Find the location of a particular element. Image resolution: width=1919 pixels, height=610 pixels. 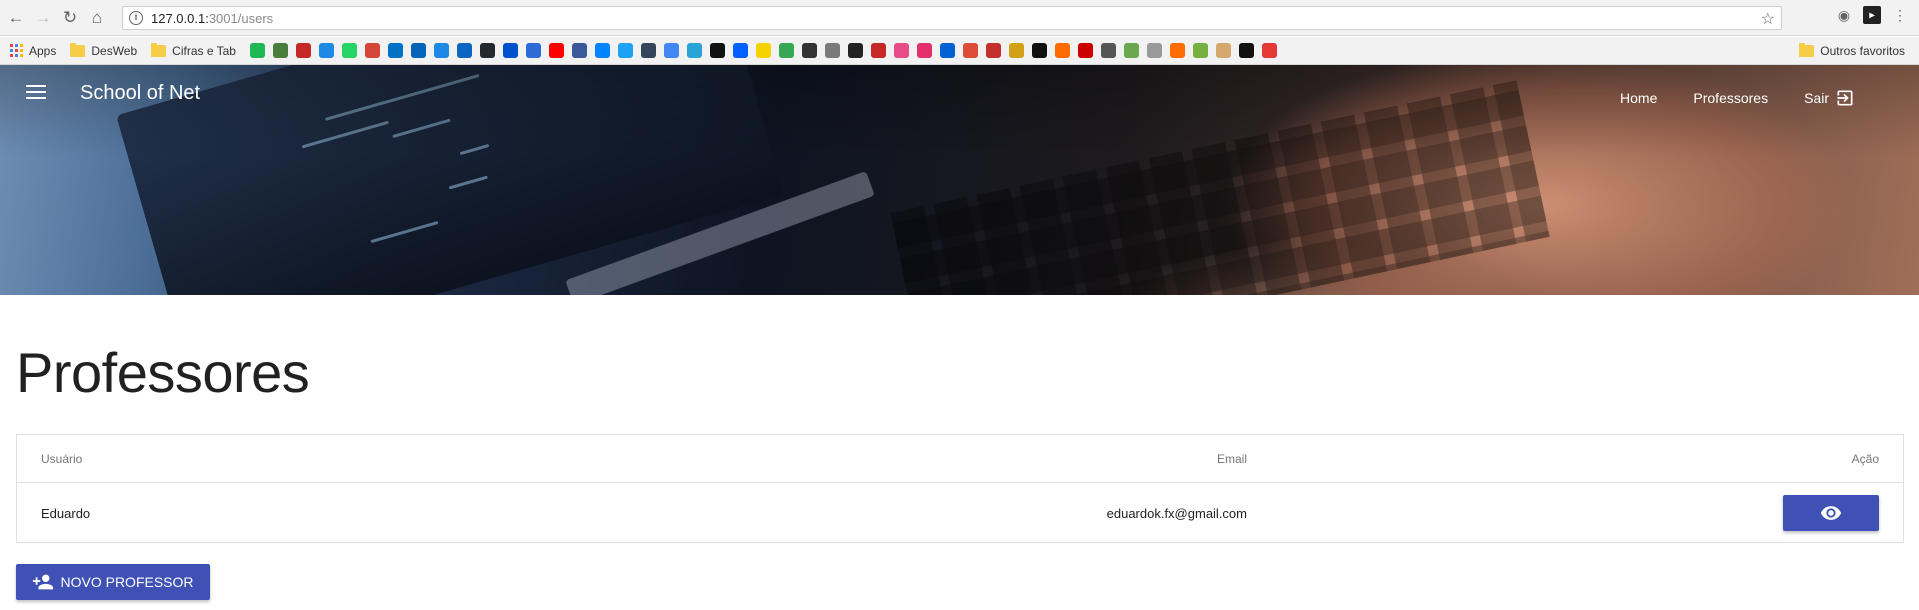

hamburger-menu-icon is located at coordinates (36, 92).